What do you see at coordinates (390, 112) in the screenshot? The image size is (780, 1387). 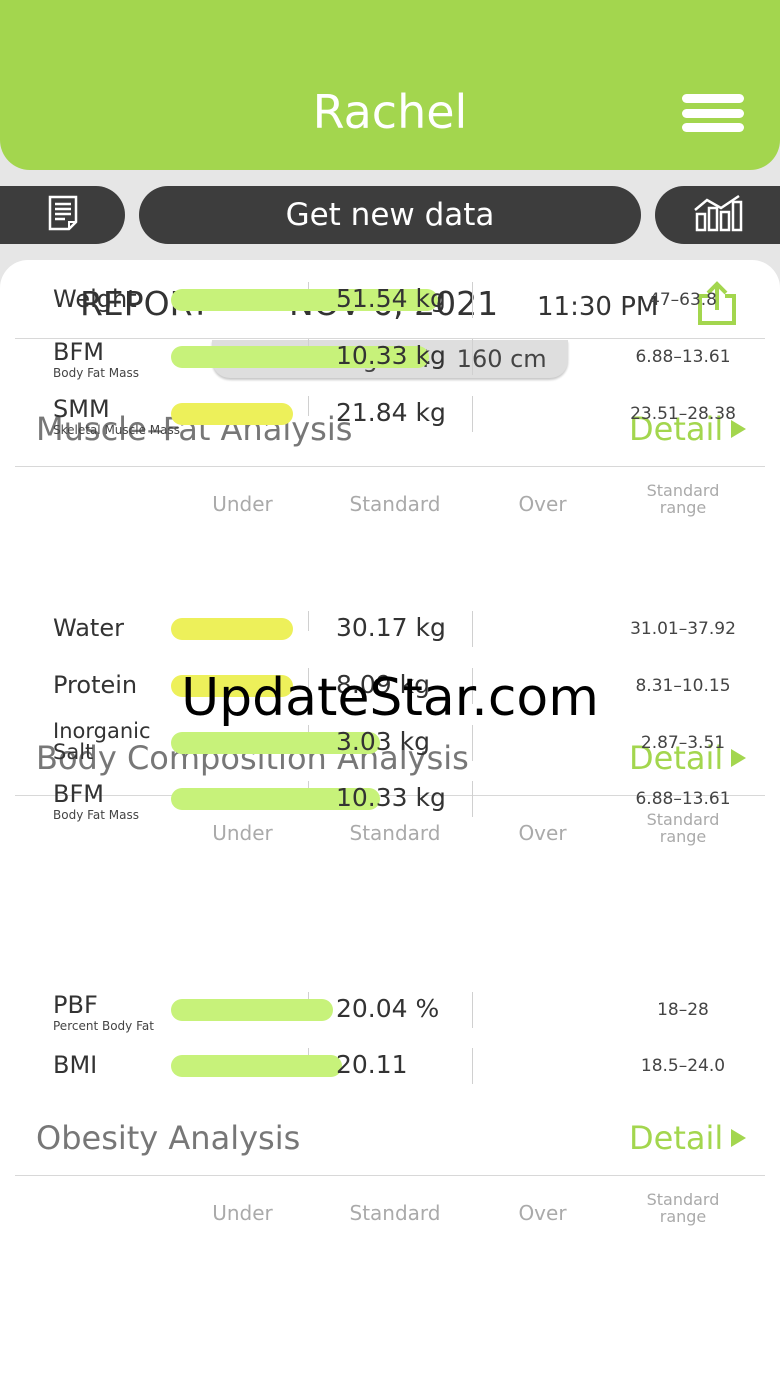 I see `user-name-title: Rachel` at bounding box center [390, 112].